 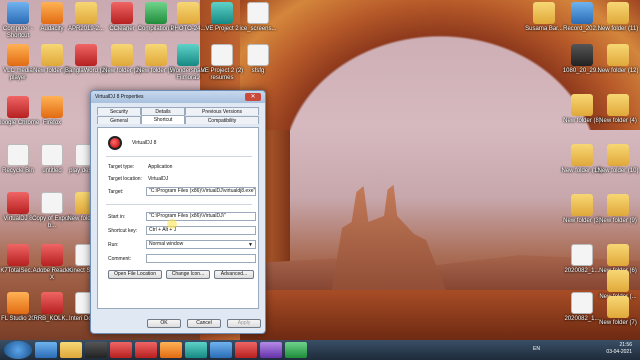 What do you see at coordinates (166, 244) in the screenshot?
I see `run-select-value: Normal window` at bounding box center [166, 244].